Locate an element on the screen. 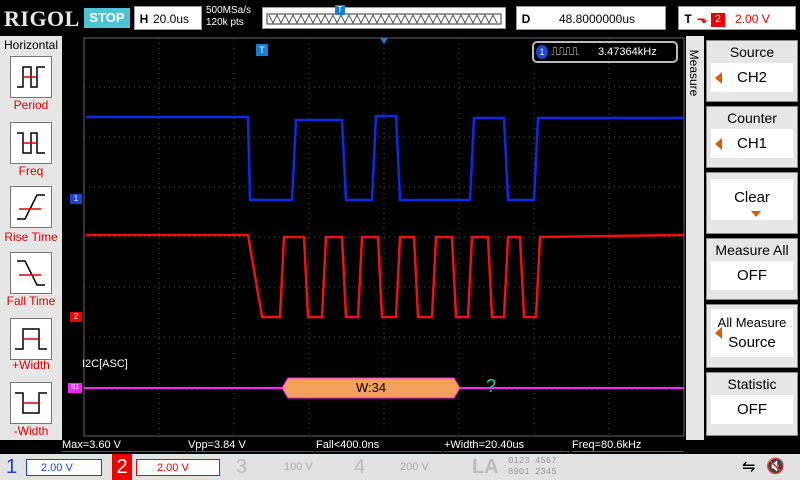 The height and width of the screenshot is (480, 800). trigger-readout: T ⬎ 2 2.00 V is located at coordinates (737, 18).